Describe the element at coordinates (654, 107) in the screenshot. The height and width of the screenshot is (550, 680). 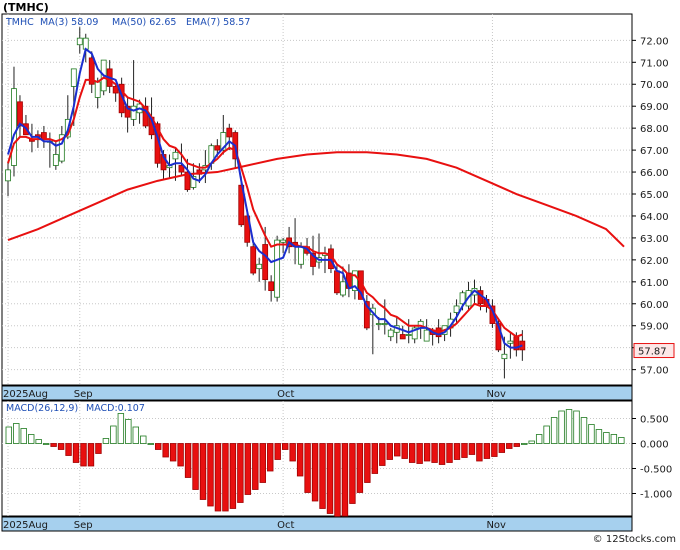
I see `price-tick-label: 69.00` at that location.